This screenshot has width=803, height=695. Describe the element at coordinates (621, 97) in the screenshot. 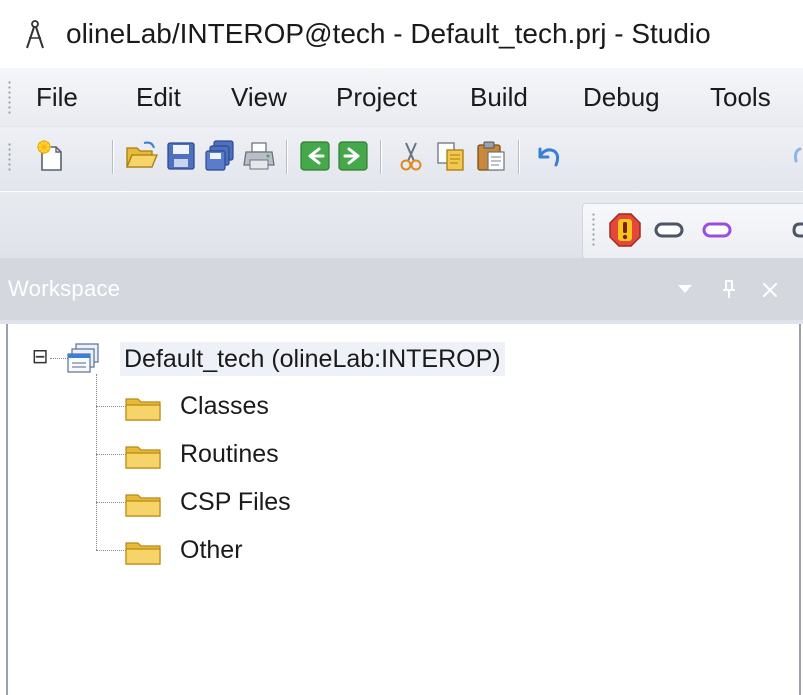

I see `menu-debug: Debug` at that location.